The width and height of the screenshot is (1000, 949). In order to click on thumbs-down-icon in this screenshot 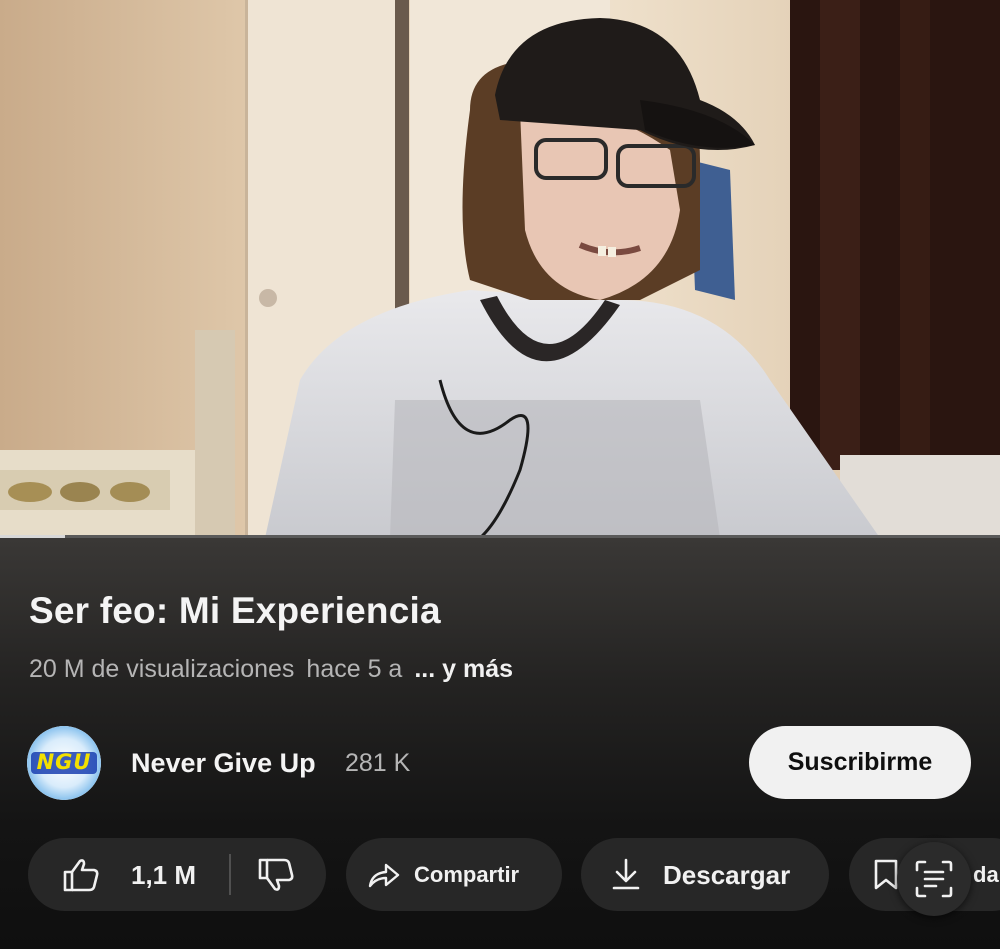, I will do `click(276, 877)`.